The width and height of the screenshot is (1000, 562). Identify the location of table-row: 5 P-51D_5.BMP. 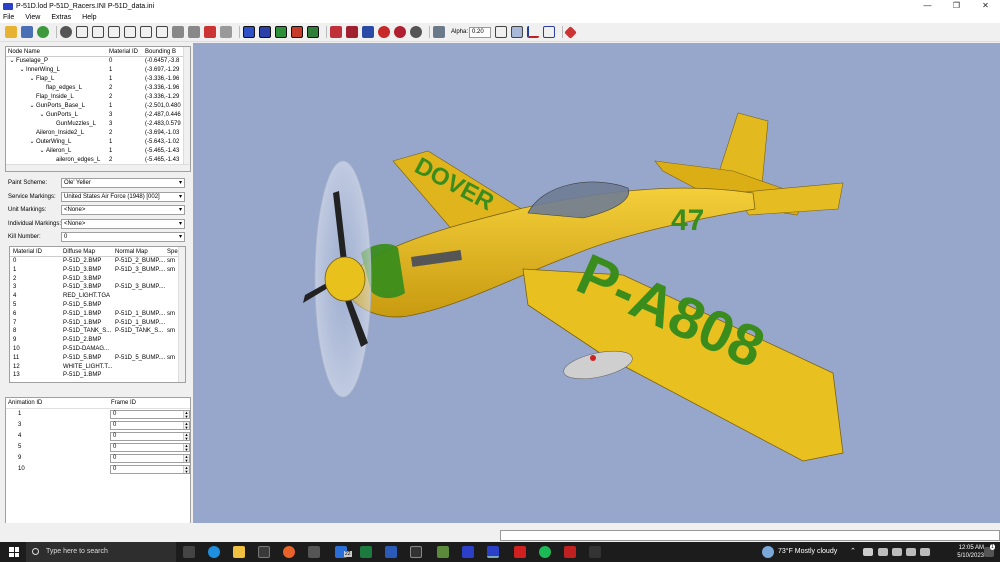
(97, 305).